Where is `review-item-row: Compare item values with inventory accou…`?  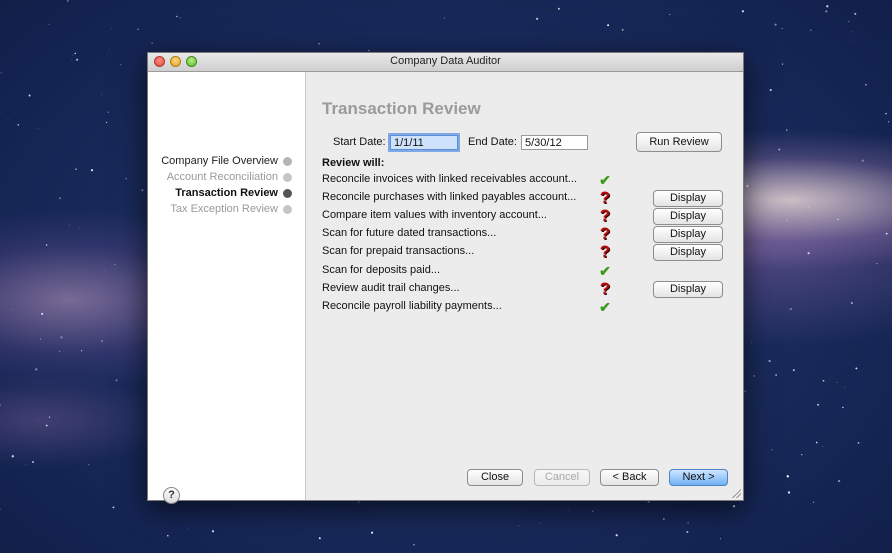 review-item-row: Compare item values with inventory accou… is located at coordinates (527, 216).